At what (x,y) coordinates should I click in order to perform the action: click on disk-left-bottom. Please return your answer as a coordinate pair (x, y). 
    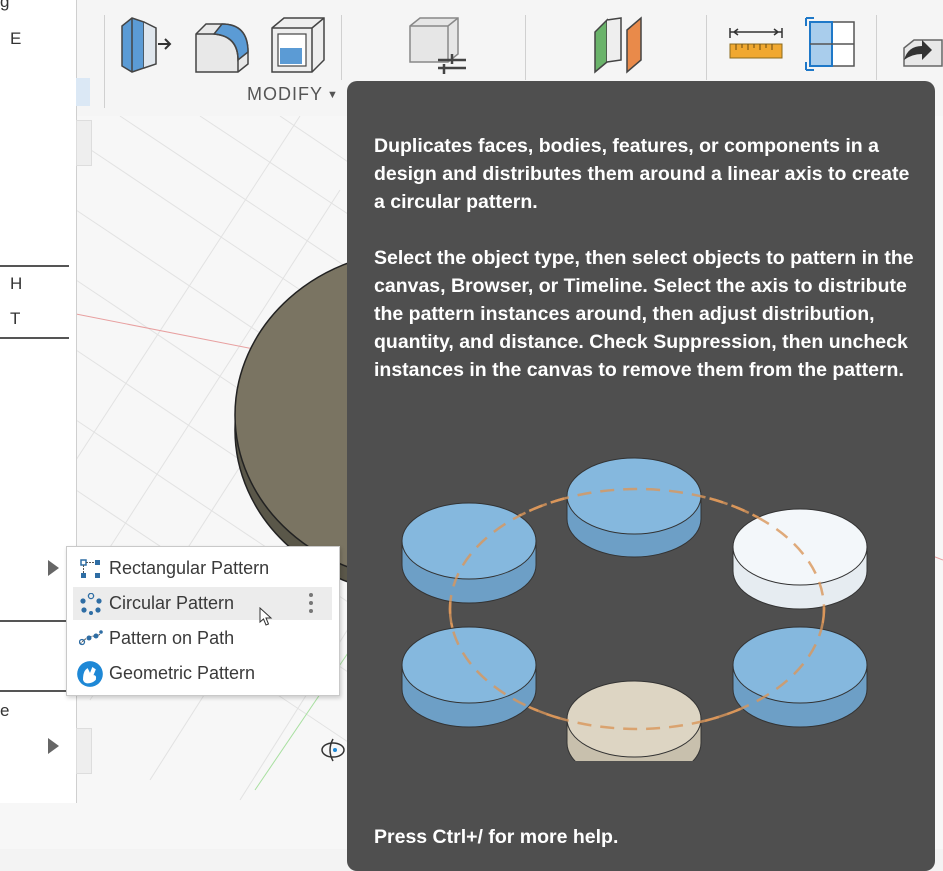
    Looking at the image, I should click on (469, 677).